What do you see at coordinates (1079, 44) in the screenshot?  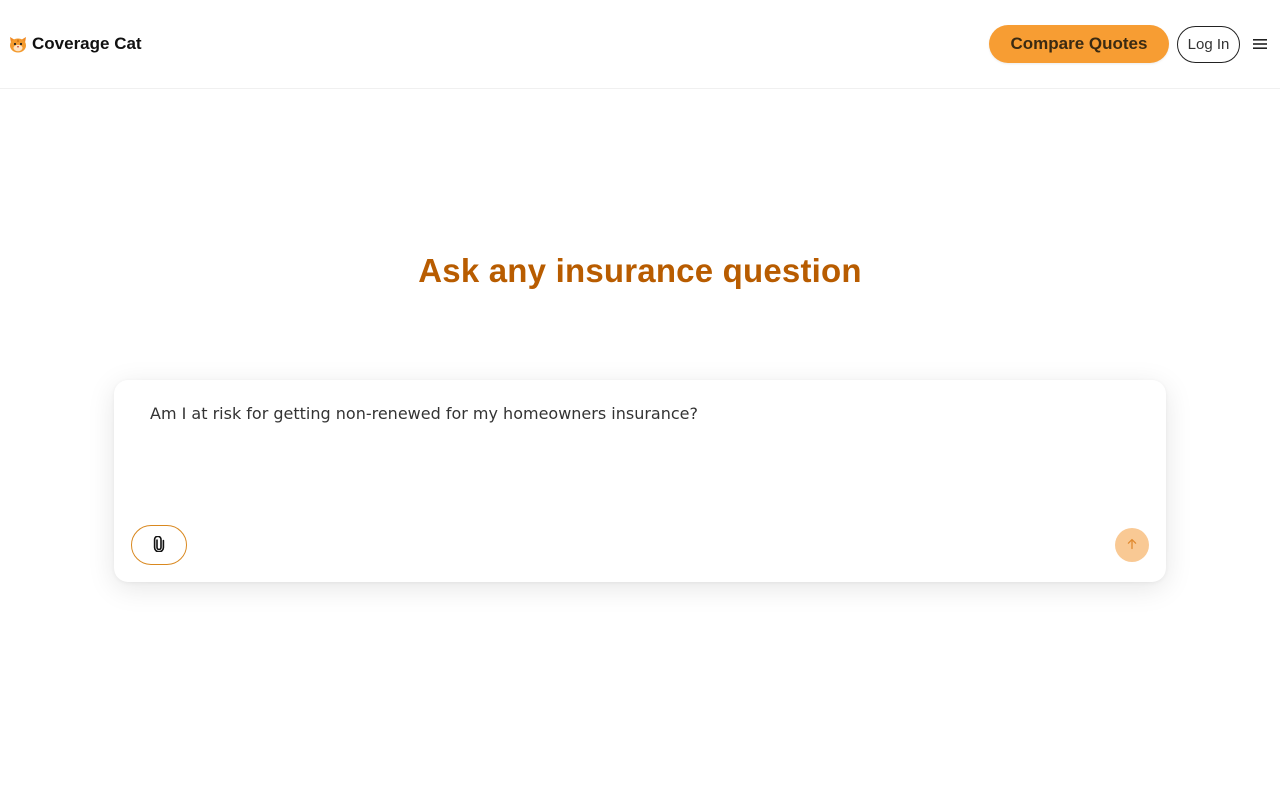 I see `compare-quotes-button: Compare Quotes` at bounding box center [1079, 44].